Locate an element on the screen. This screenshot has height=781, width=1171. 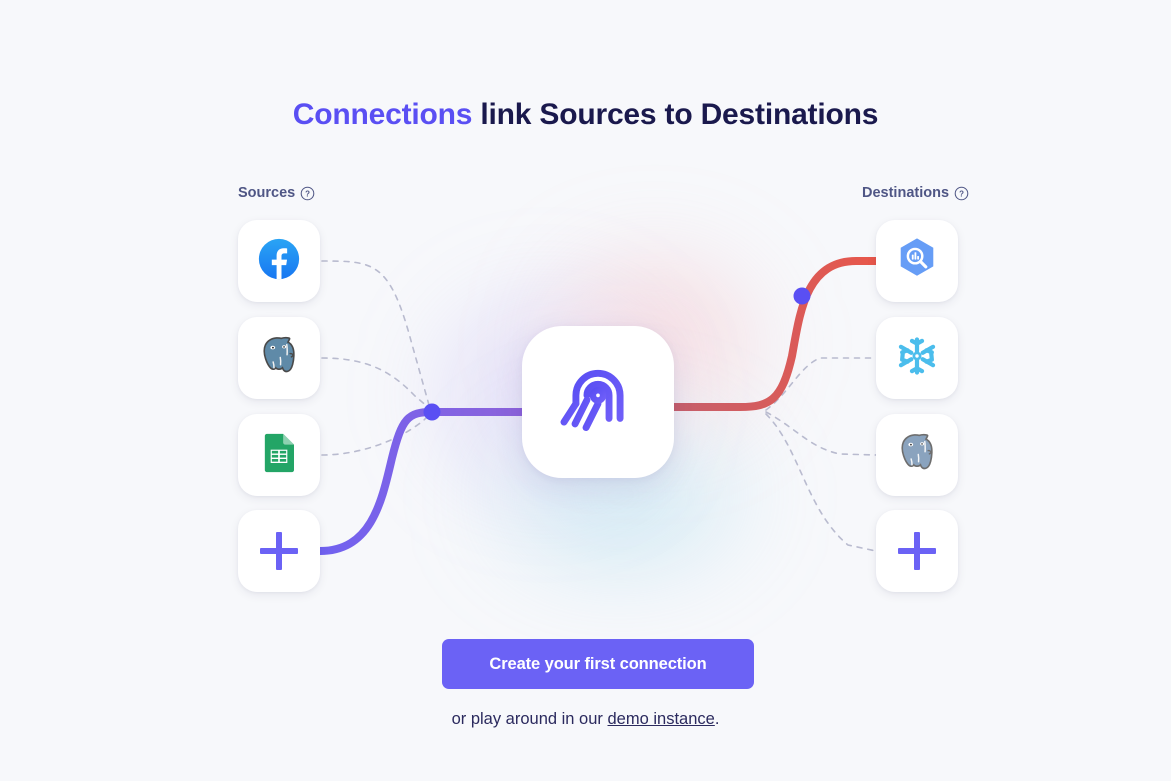
destination-card-bigquery is located at coordinates (917, 261).